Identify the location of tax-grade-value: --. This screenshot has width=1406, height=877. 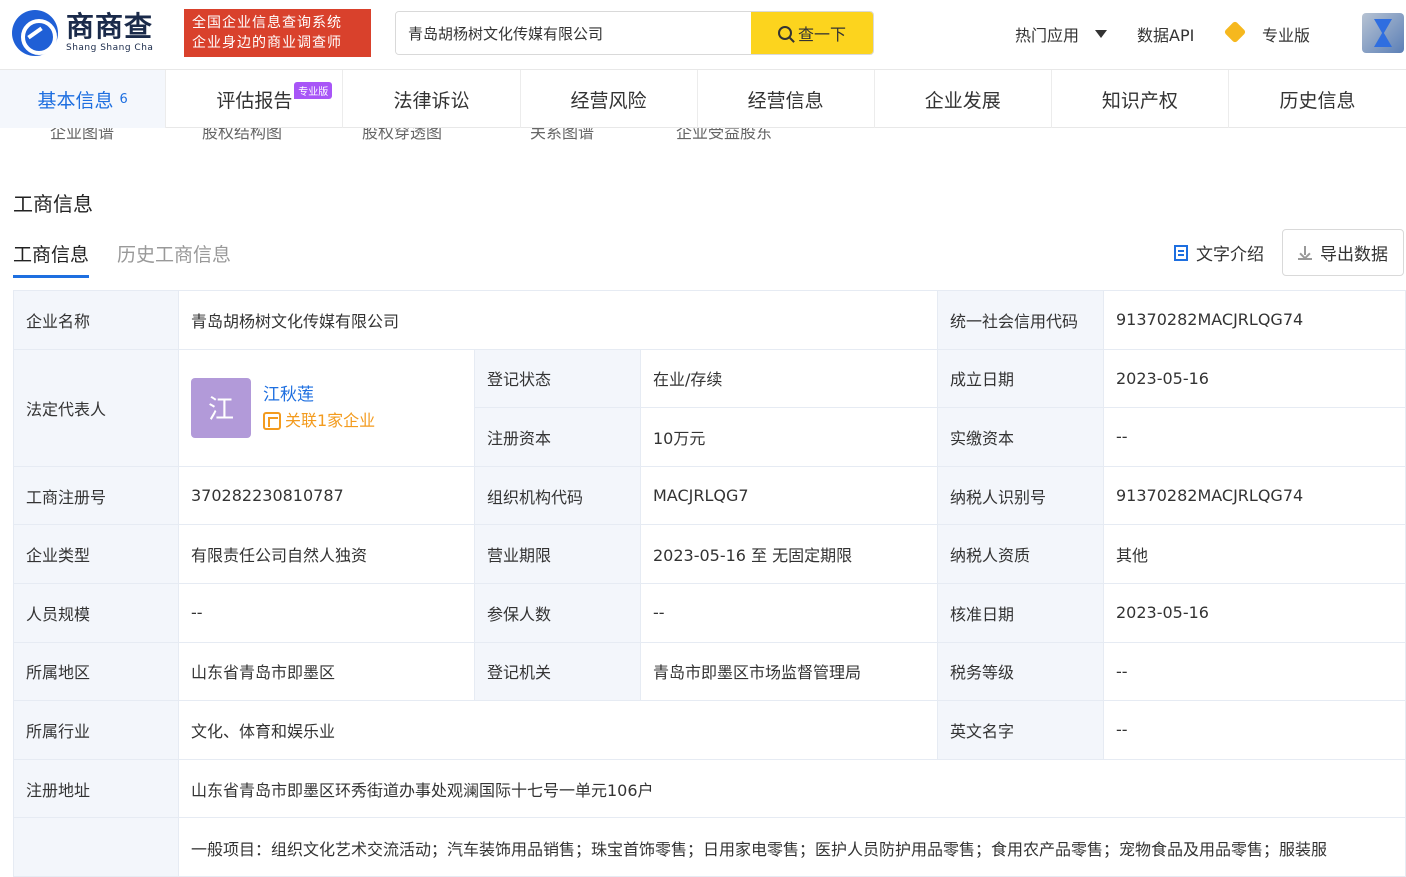
(1254, 671).